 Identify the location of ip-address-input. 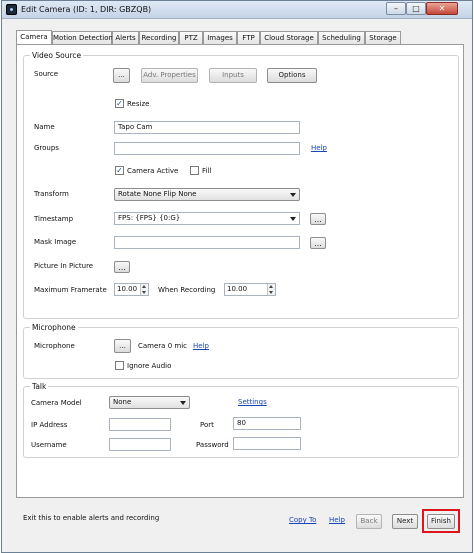
(140, 424).